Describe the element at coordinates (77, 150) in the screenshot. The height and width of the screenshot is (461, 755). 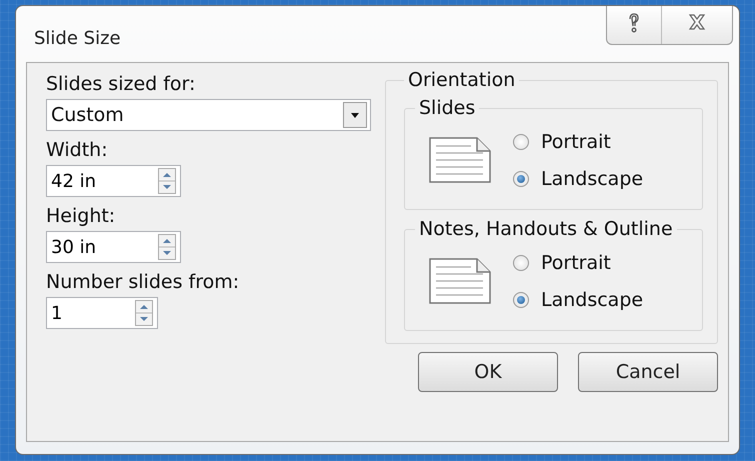
I see `field-label: Width:` at that location.